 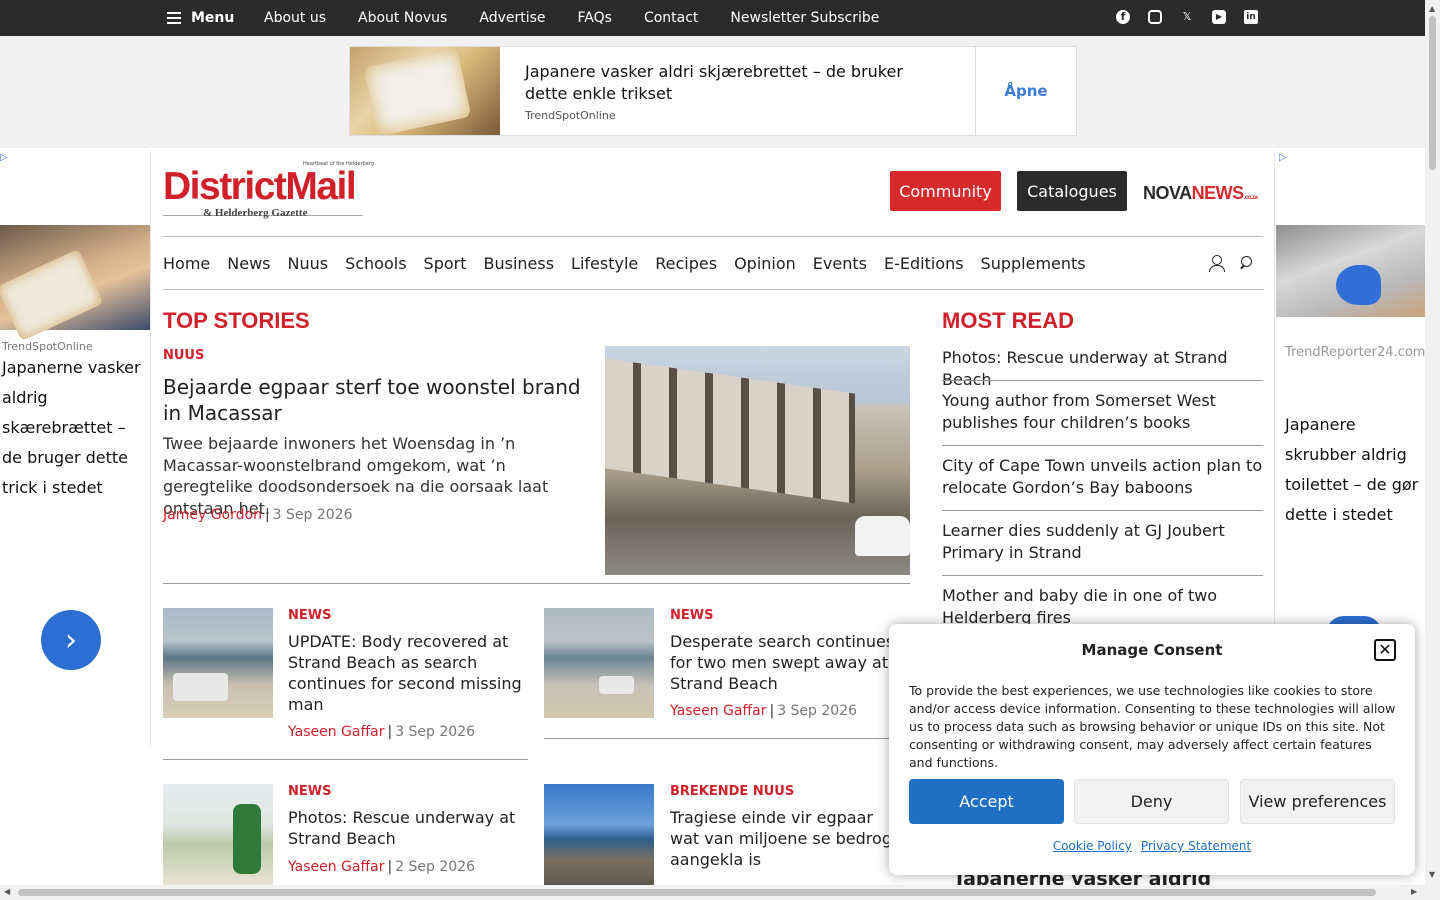 I want to click on novanews-logo: NOVANEWS.co.za, so click(x=1200, y=193).